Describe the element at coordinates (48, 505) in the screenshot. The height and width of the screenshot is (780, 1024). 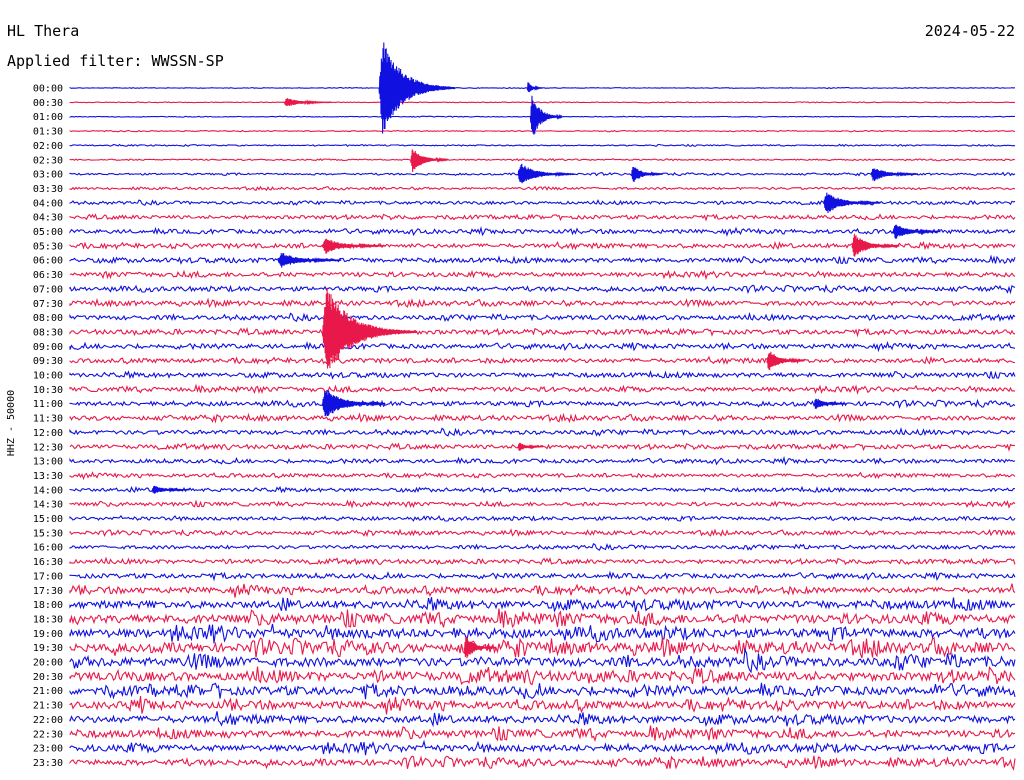
I see `row-time-label: 14:30` at that location.